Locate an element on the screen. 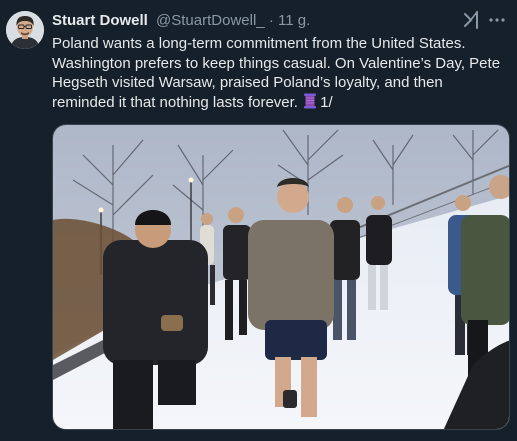 This screenshot has width=517, height=441. grok-icon is located at coordinates (471, 20).